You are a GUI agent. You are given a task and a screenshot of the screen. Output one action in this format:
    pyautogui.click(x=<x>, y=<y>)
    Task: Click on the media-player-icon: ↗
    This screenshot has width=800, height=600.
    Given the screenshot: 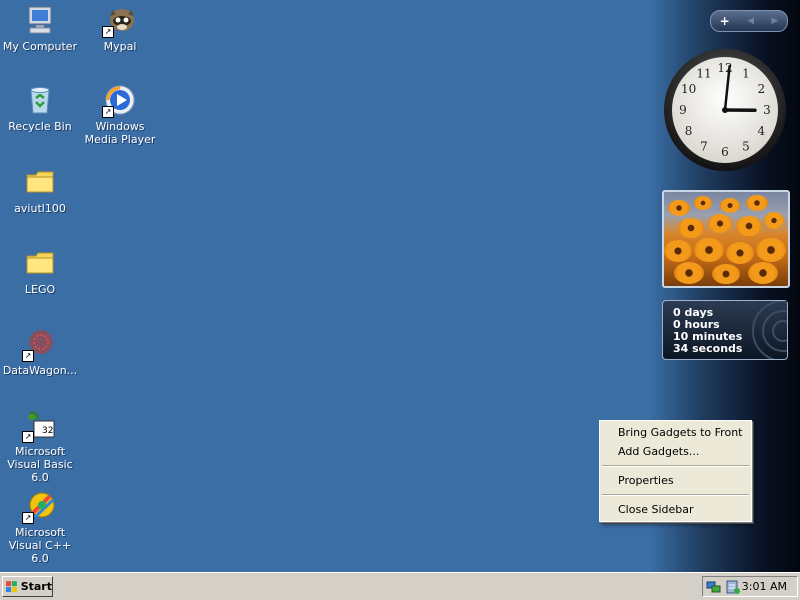 What is the action you would take?
    pyautogui.click(x=119, y=101)
    